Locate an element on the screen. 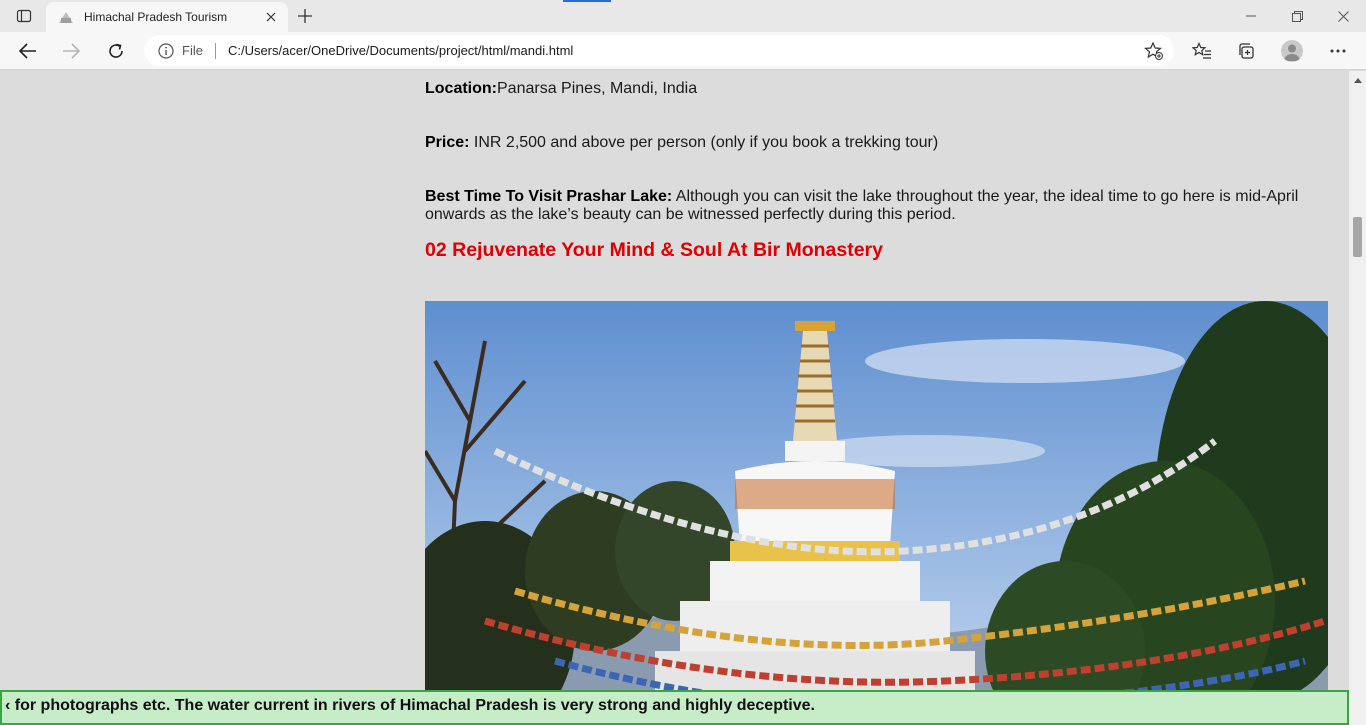  forward-icon is located at coordinates (71, 51).